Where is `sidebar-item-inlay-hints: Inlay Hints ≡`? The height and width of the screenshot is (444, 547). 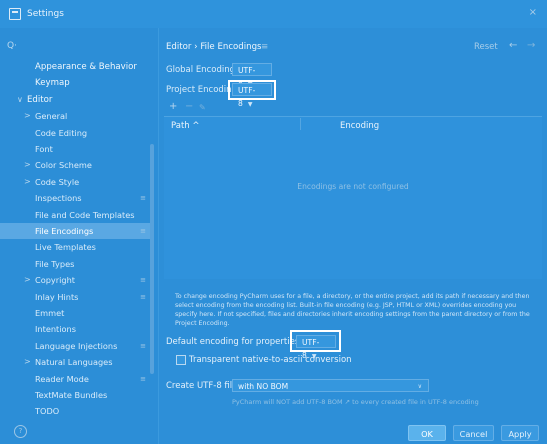
sidebar-item-inlay-hints: Inlay Hints ≡ is located at coordinates (75, 297).